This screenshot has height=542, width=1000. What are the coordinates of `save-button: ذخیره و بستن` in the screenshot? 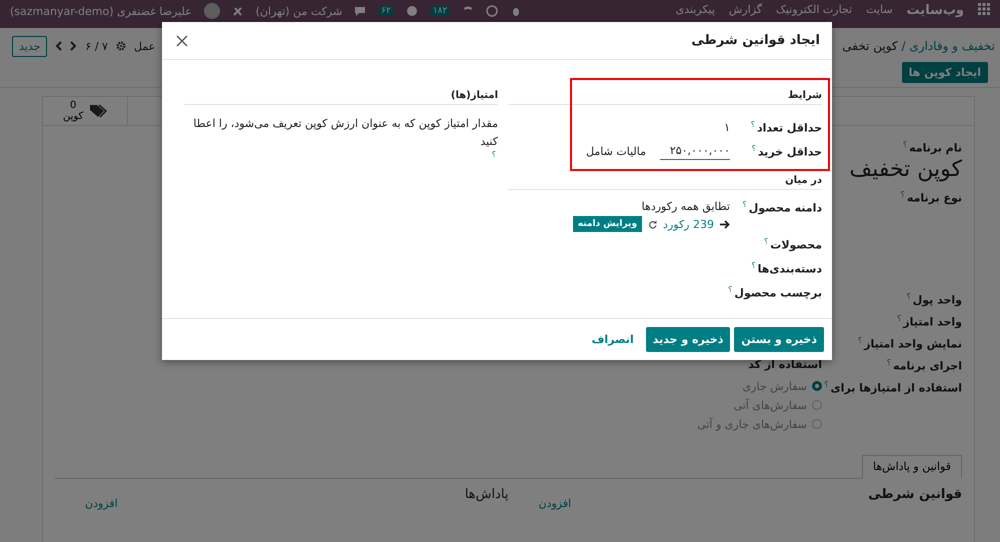 It's located at (779, 339).